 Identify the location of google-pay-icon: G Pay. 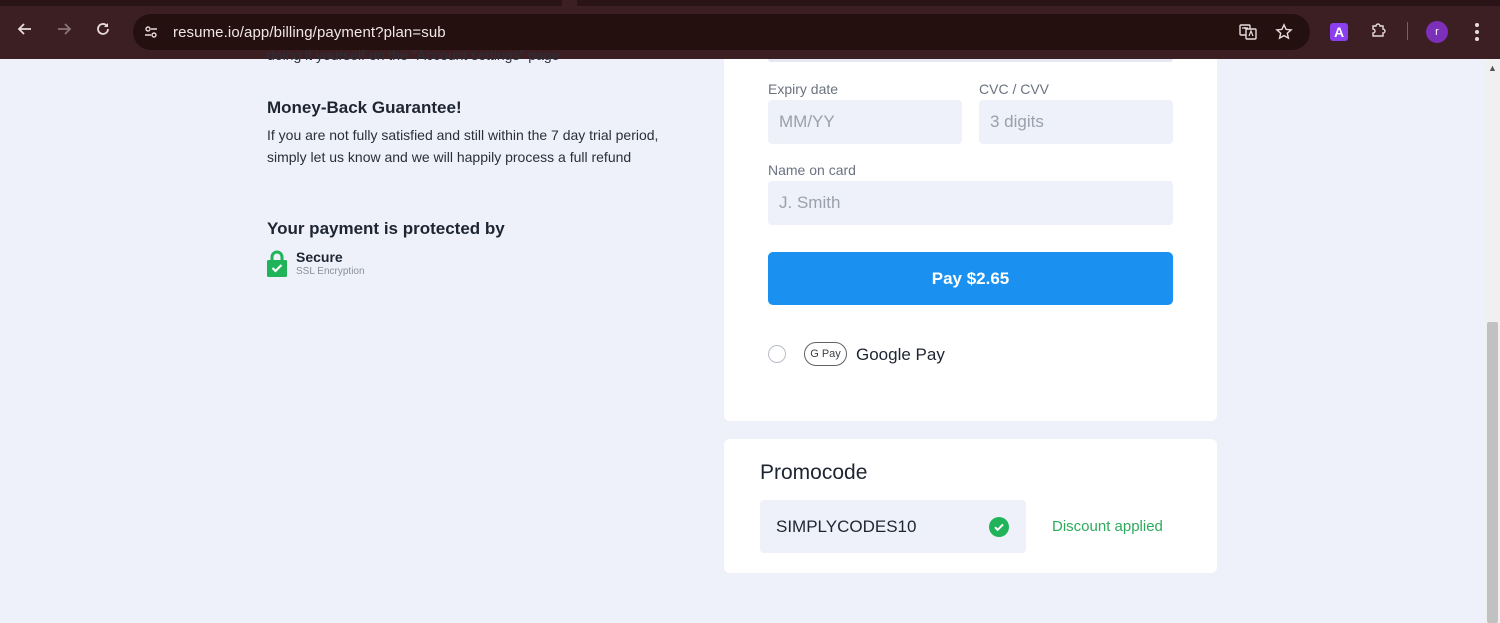
(825, 354).